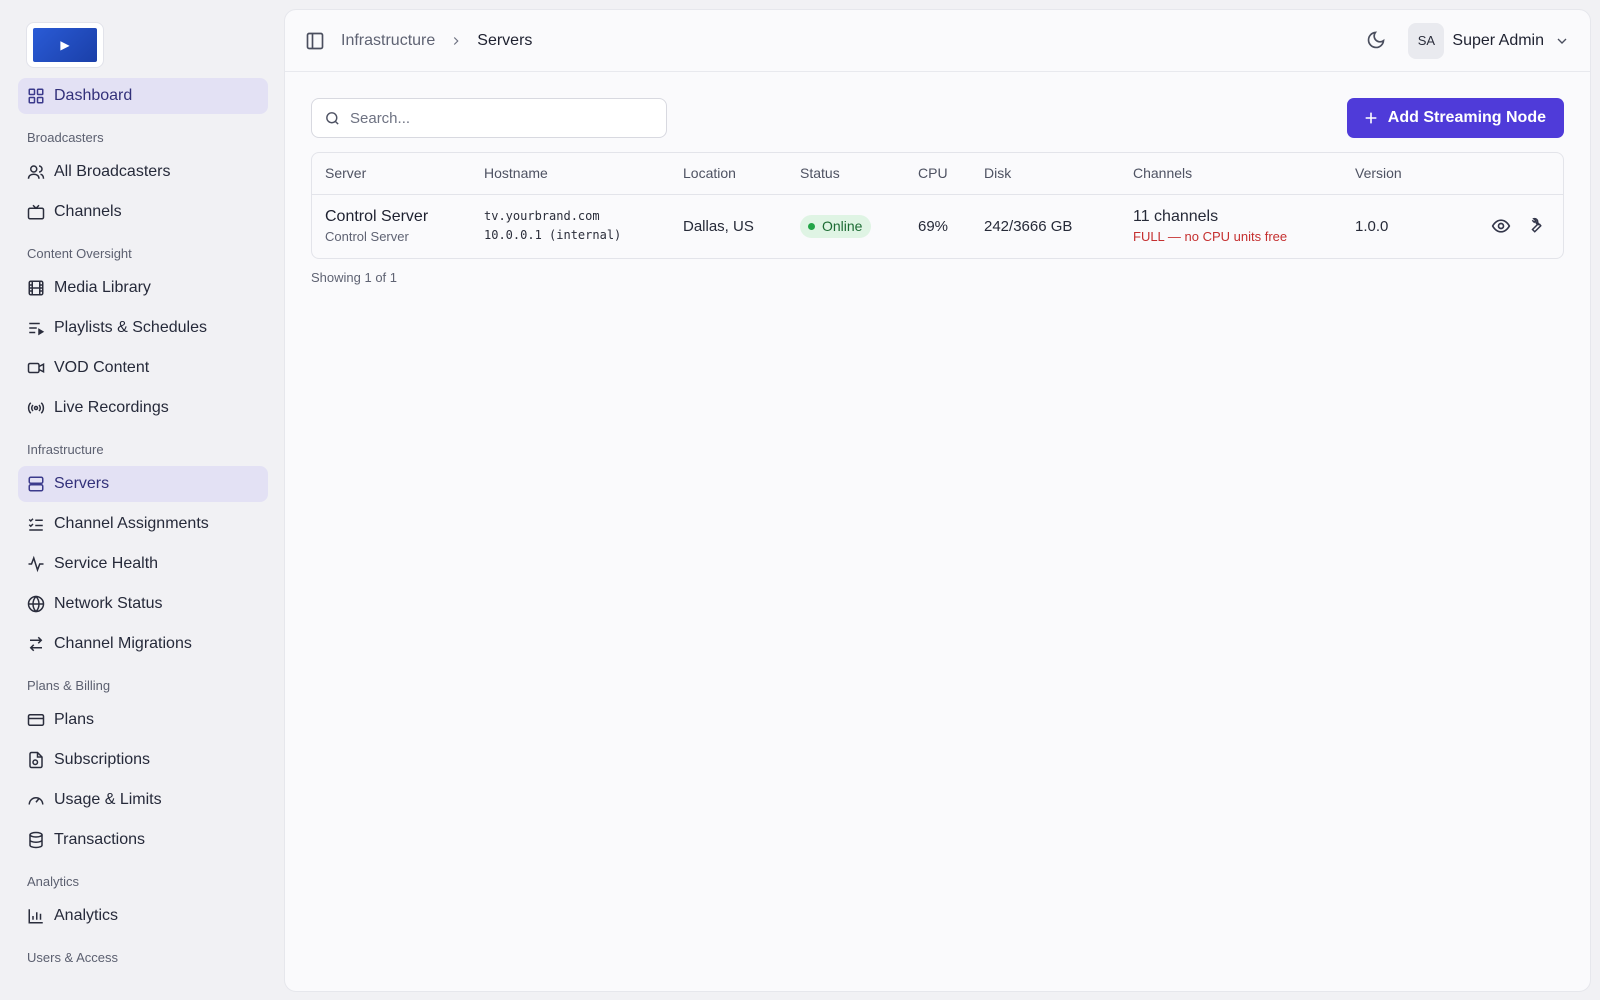 This screenshot has width=1600, height=1000. Describe the element at coordinates (36, 604) in the screenshot. I see `globe-icon` at that location.